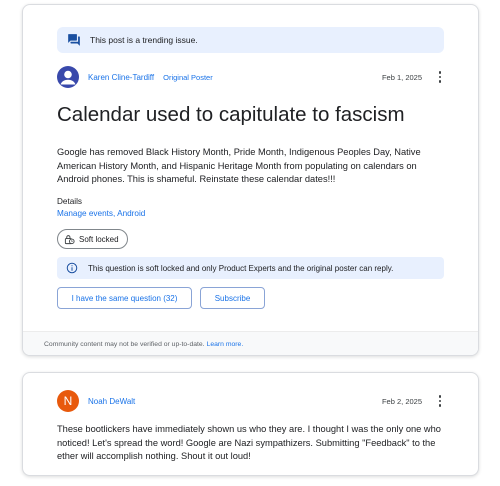 This screenshot has width=500, height=486. I want to click on details-tags: Manage events, Android, so click(101, 213).